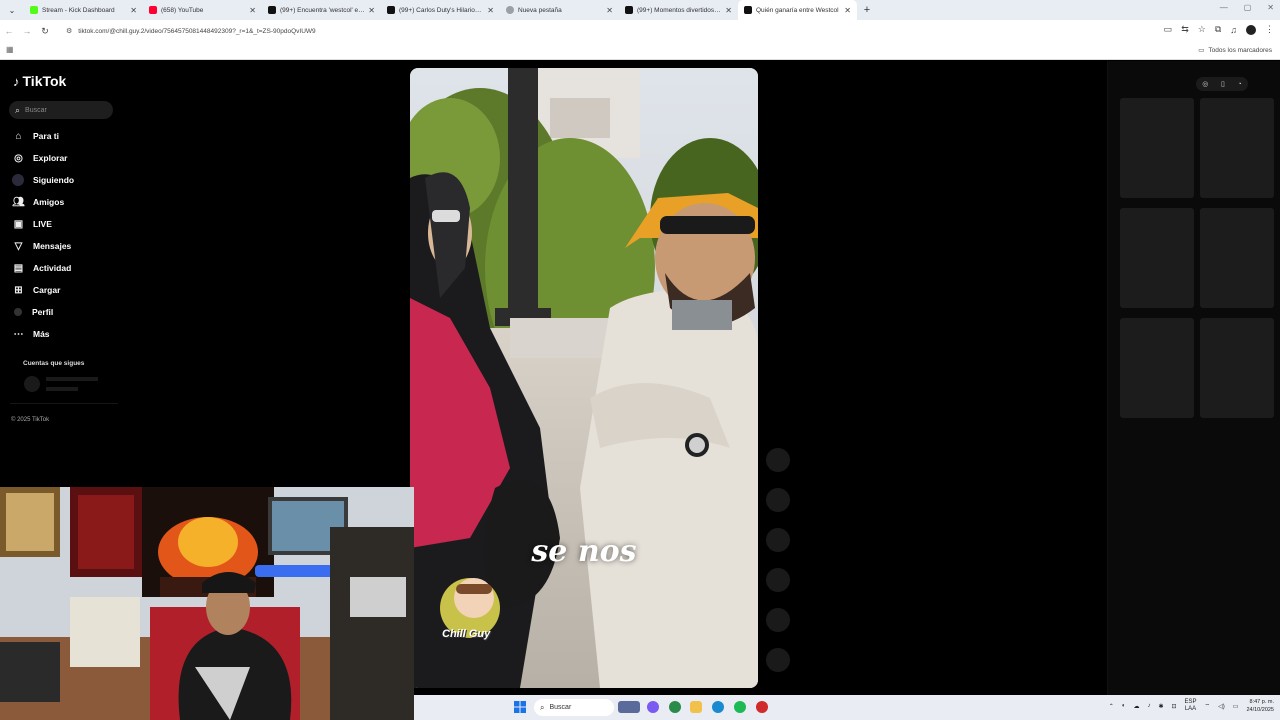  What do you see at coordinates (696, 707) in the screenshot?
I see `file-explorer-icon` at bounding box center [696, 707].